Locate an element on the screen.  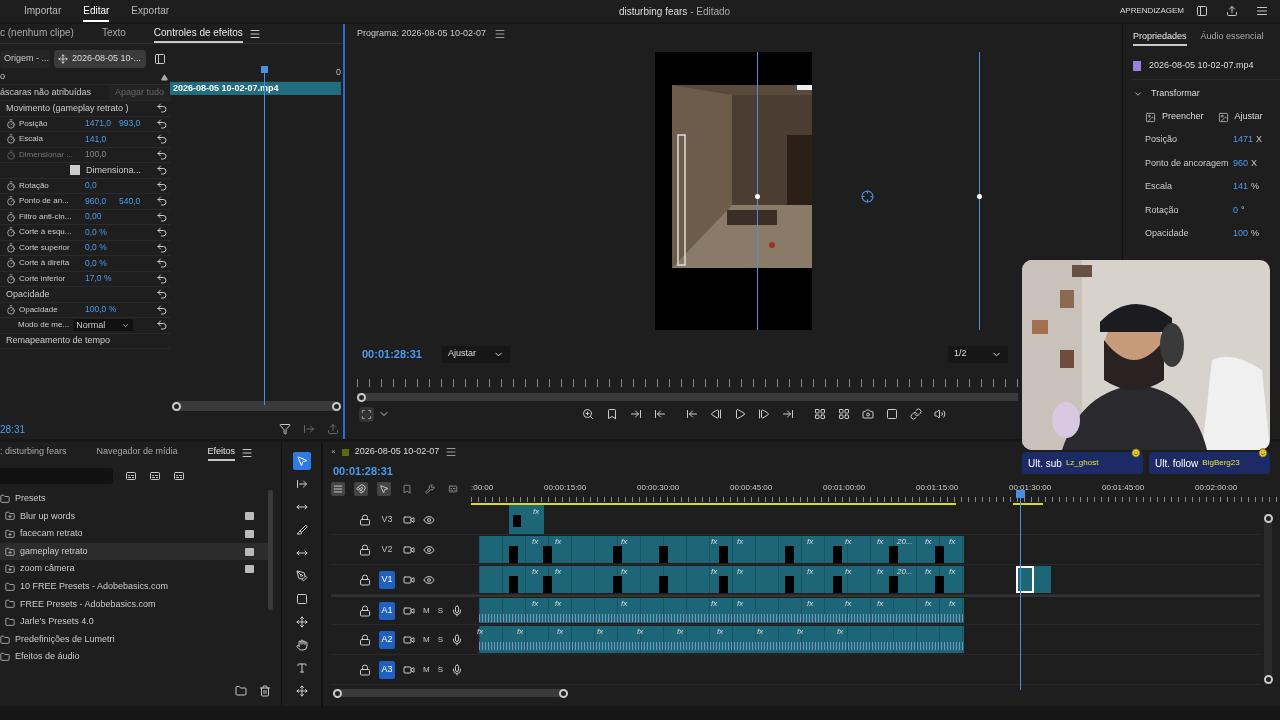
timecode: 00:01:28:31 is located at coordinates (363, 471).